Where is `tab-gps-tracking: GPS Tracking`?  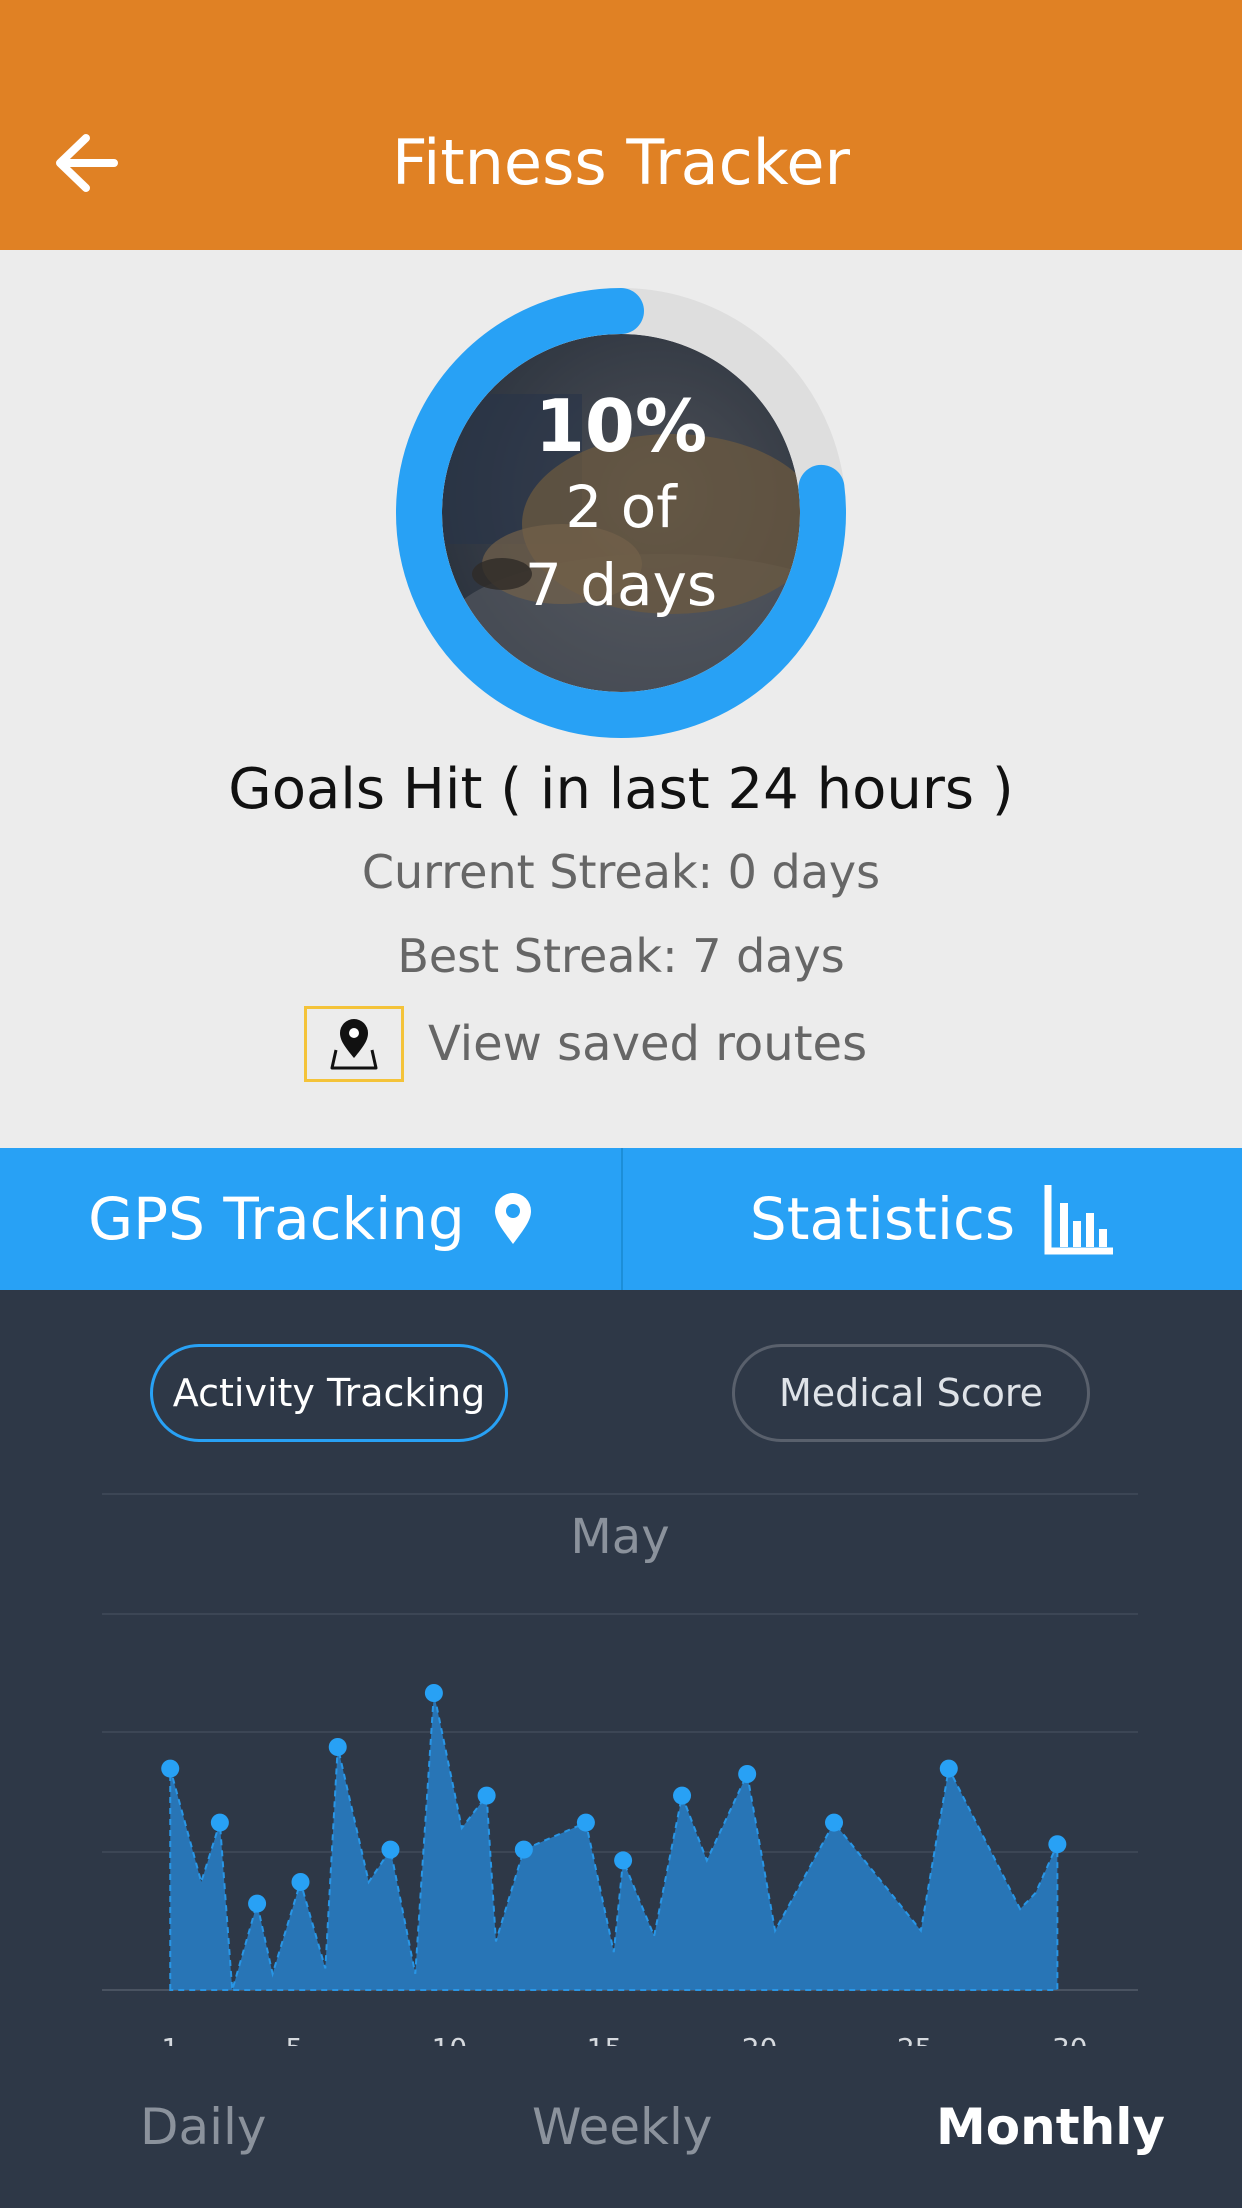
tab-gps-tracking: GPS Tracking is located at coordinates (310, 1219).